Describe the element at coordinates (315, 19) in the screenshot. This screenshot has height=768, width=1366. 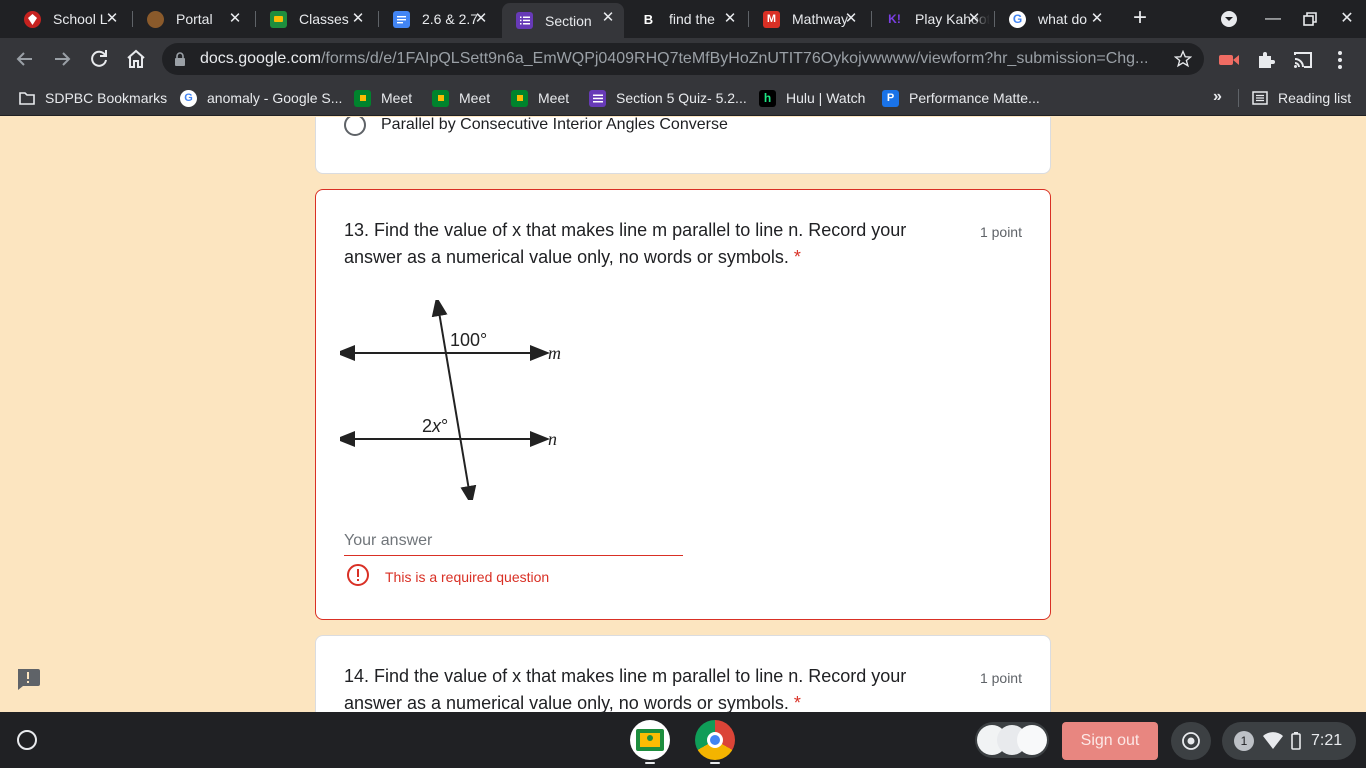
I see `tab-classes: Classes ✕` at that location.